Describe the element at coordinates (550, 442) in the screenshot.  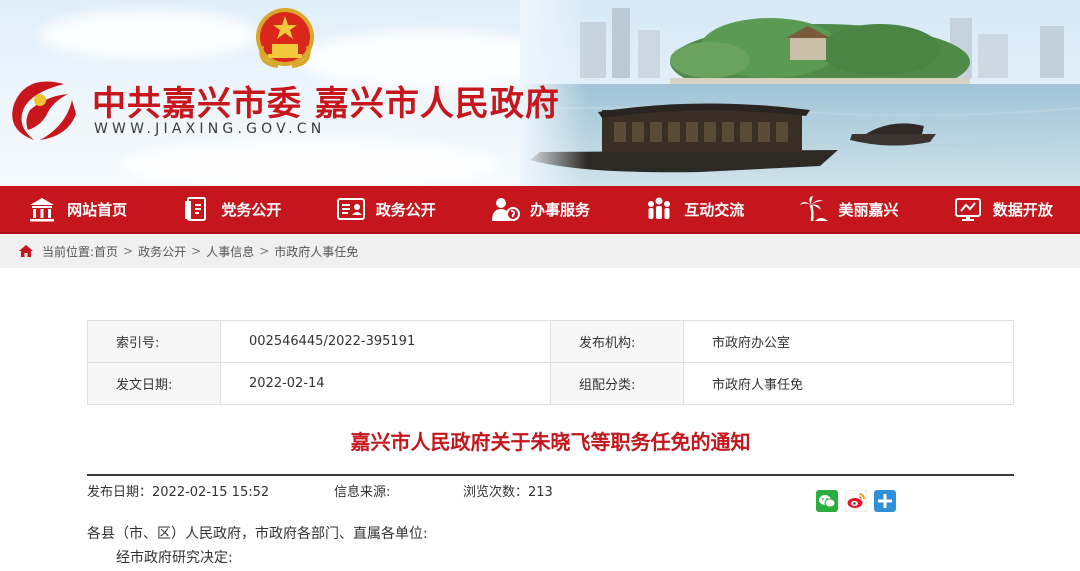
I see `article-title: 嘉兴市人民政府关于朱晓飞等职务任免的通知` at that location.